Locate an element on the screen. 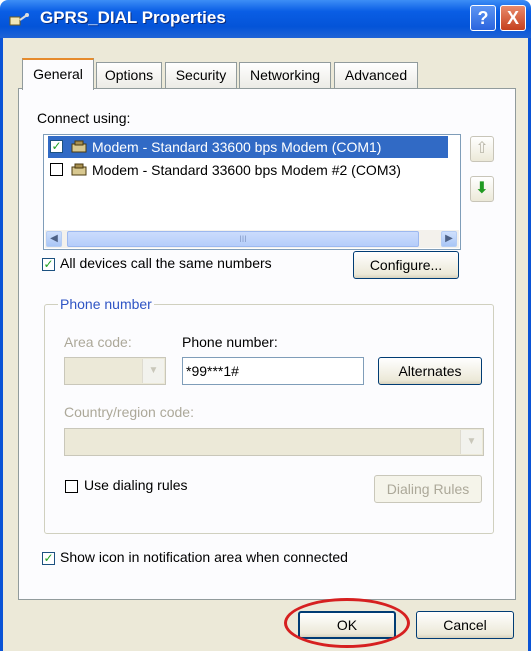 The width and height of the screenshot is (531, 651). help-button: ? is located at coordinates (483, 18).